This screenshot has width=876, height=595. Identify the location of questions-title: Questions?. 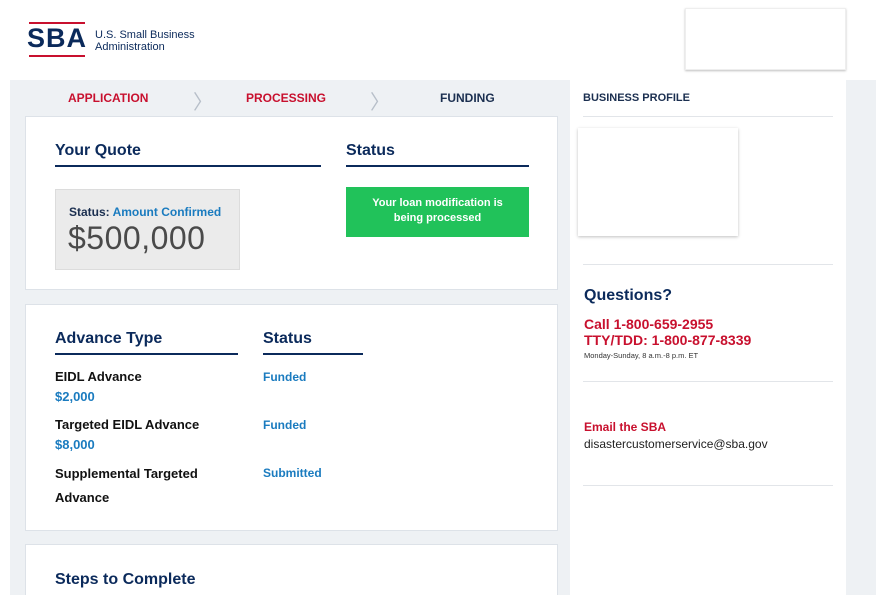
(628, 295).